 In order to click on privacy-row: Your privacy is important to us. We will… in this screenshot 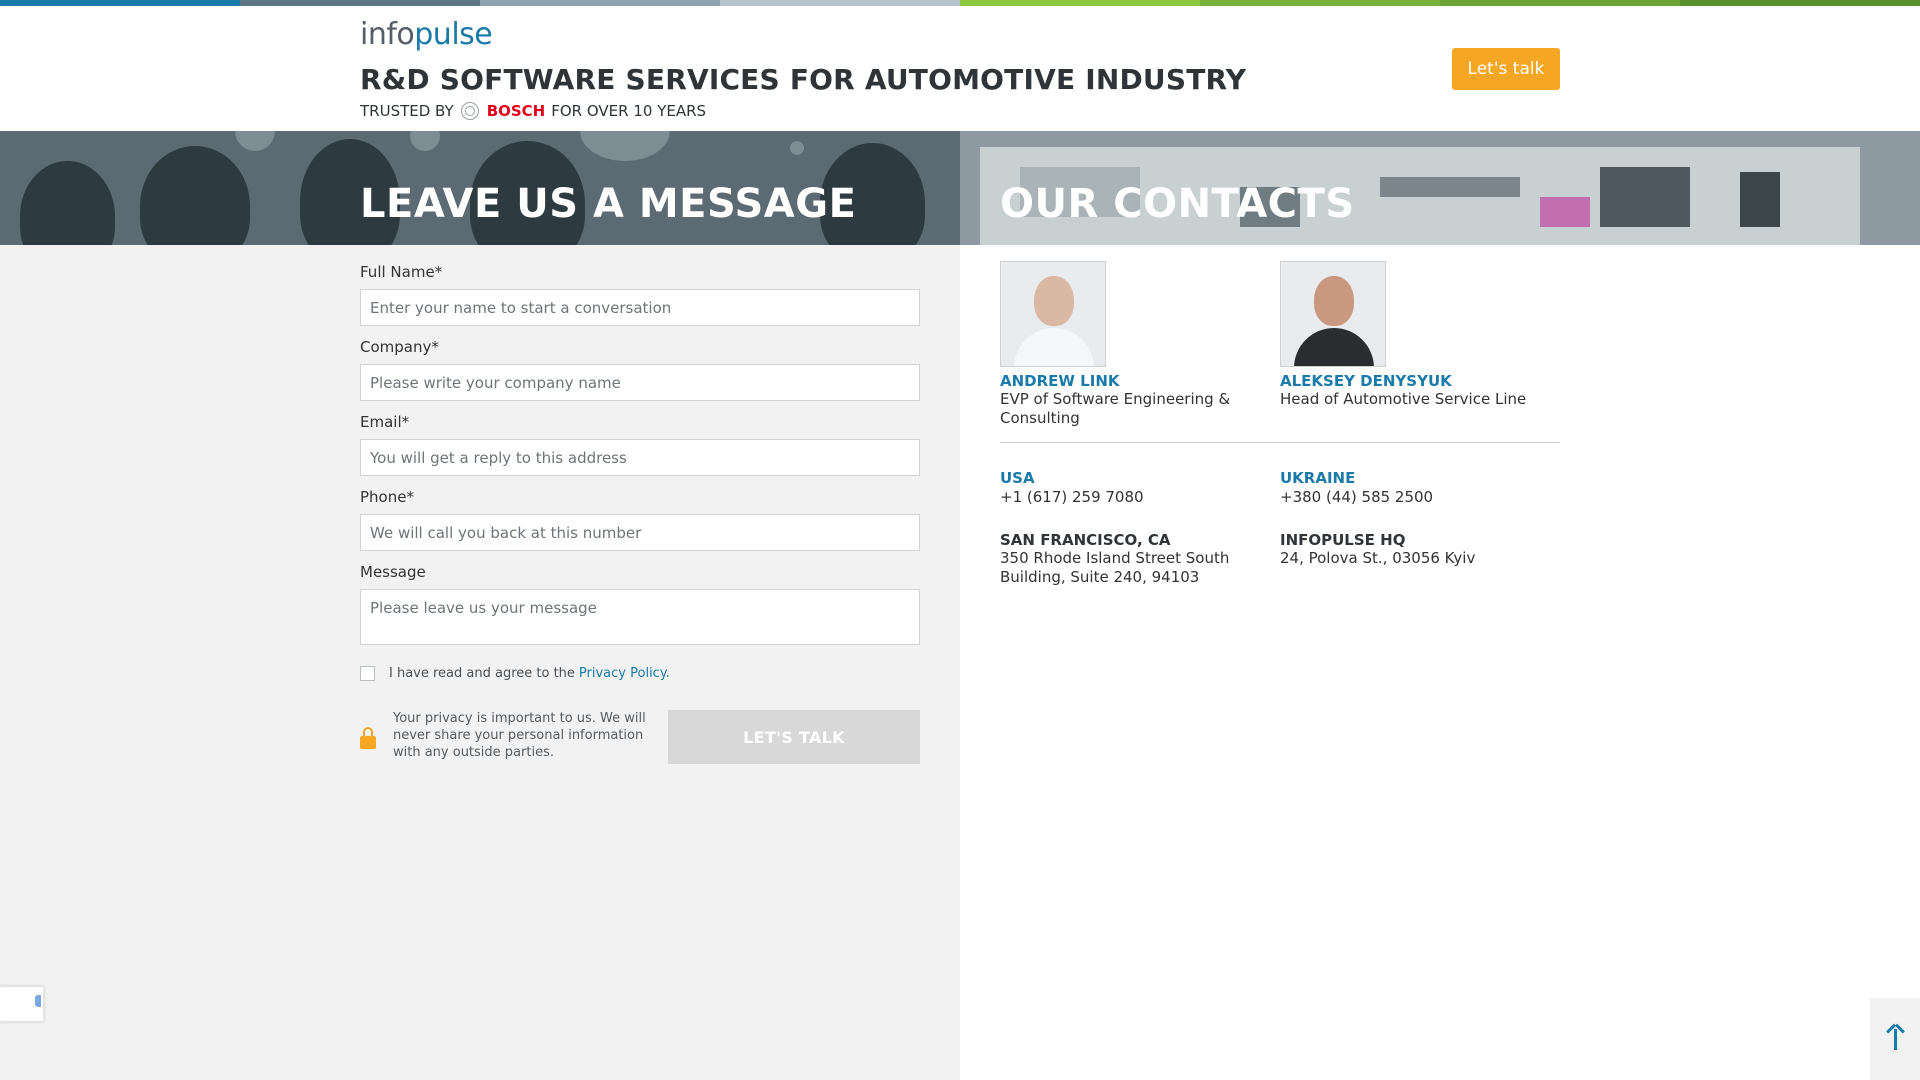, I will do `click(640, 738)`.